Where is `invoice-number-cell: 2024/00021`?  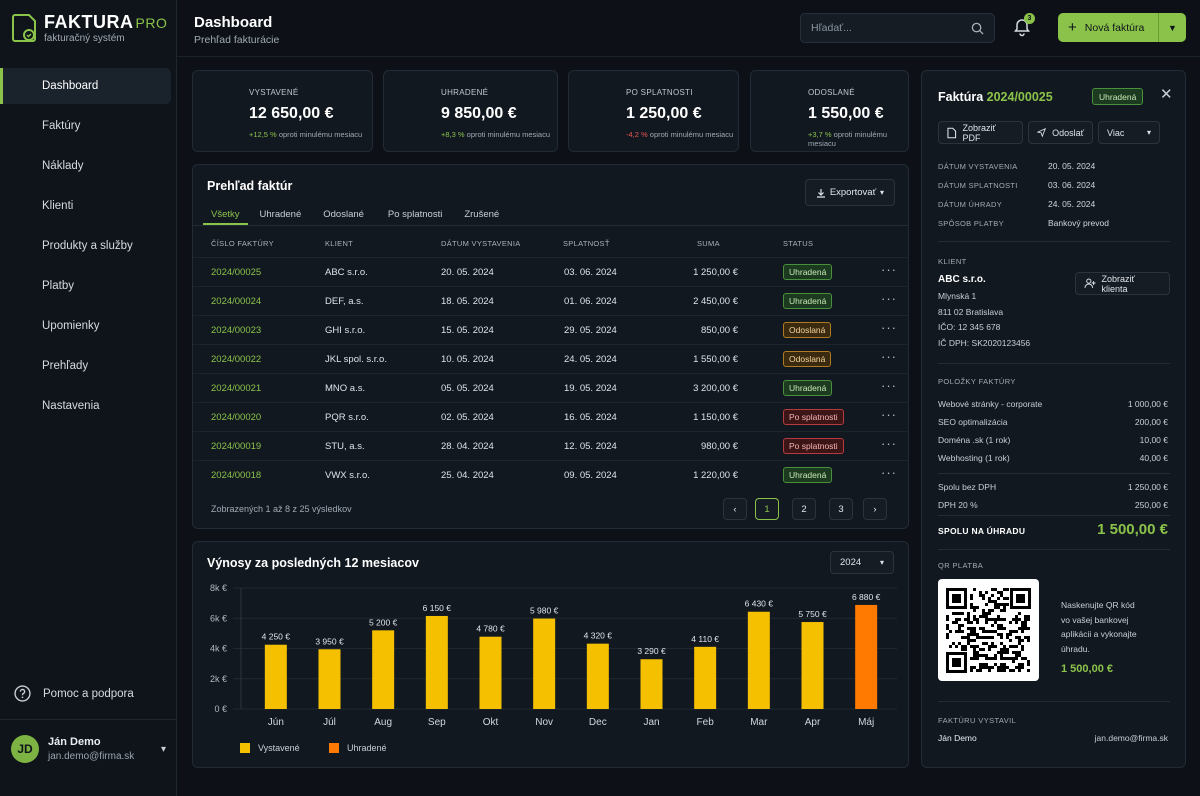 invoice-number-cell: 2024/00021 is located at coordinates (236, 388).